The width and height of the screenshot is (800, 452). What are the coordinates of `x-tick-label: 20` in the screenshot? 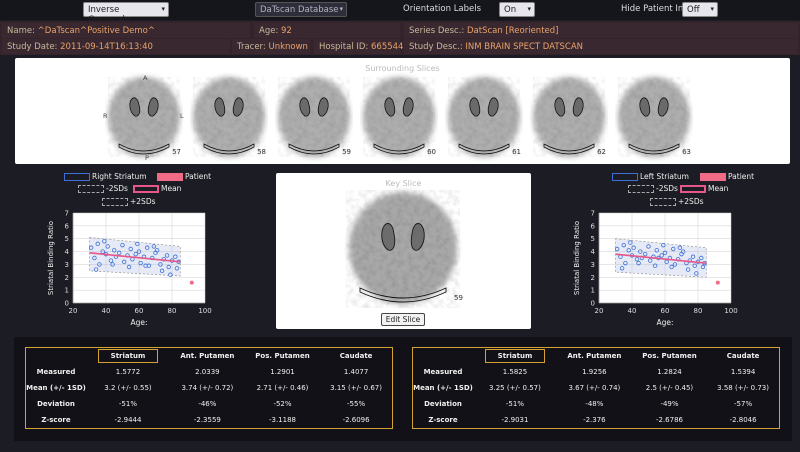 It's located at (73, 311).